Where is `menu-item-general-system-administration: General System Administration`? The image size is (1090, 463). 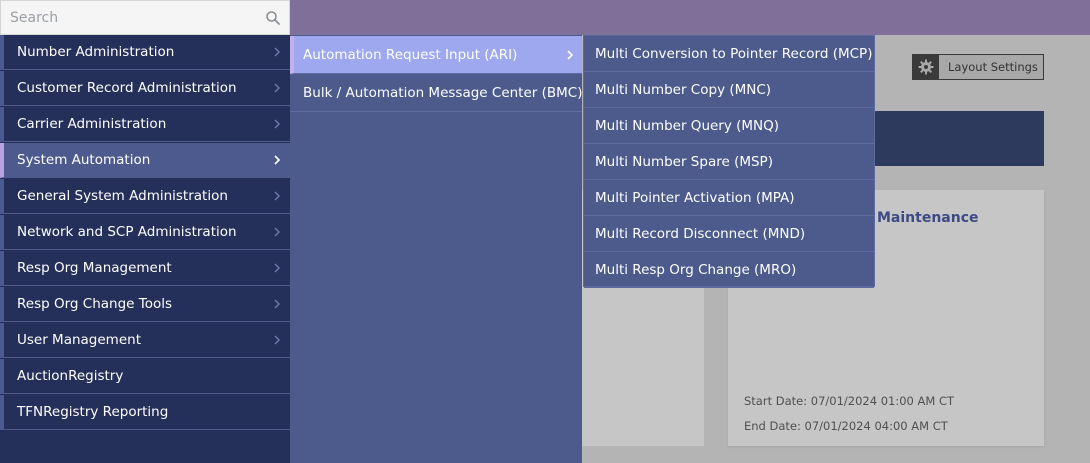
menu-item-general-system-administration: General System Administration is located at coordinates (145, 196).